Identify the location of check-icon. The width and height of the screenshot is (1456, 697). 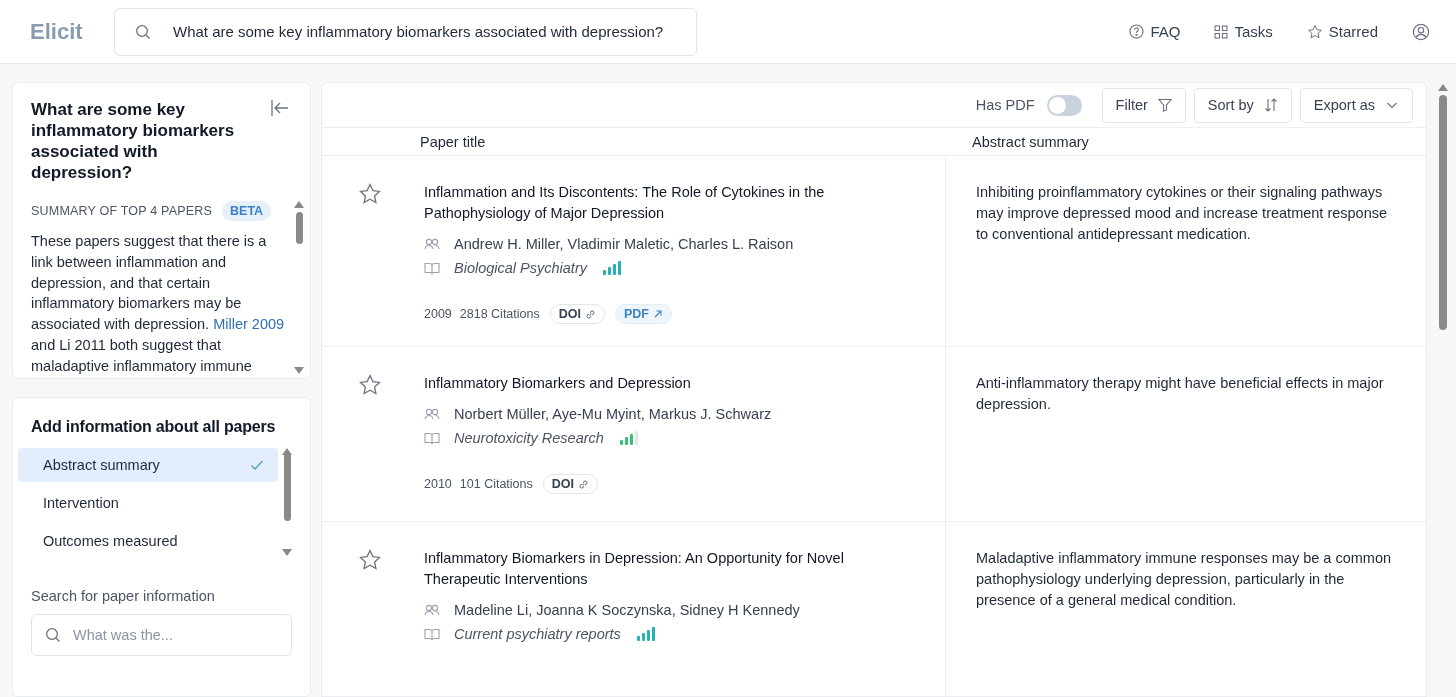
(257, 465).